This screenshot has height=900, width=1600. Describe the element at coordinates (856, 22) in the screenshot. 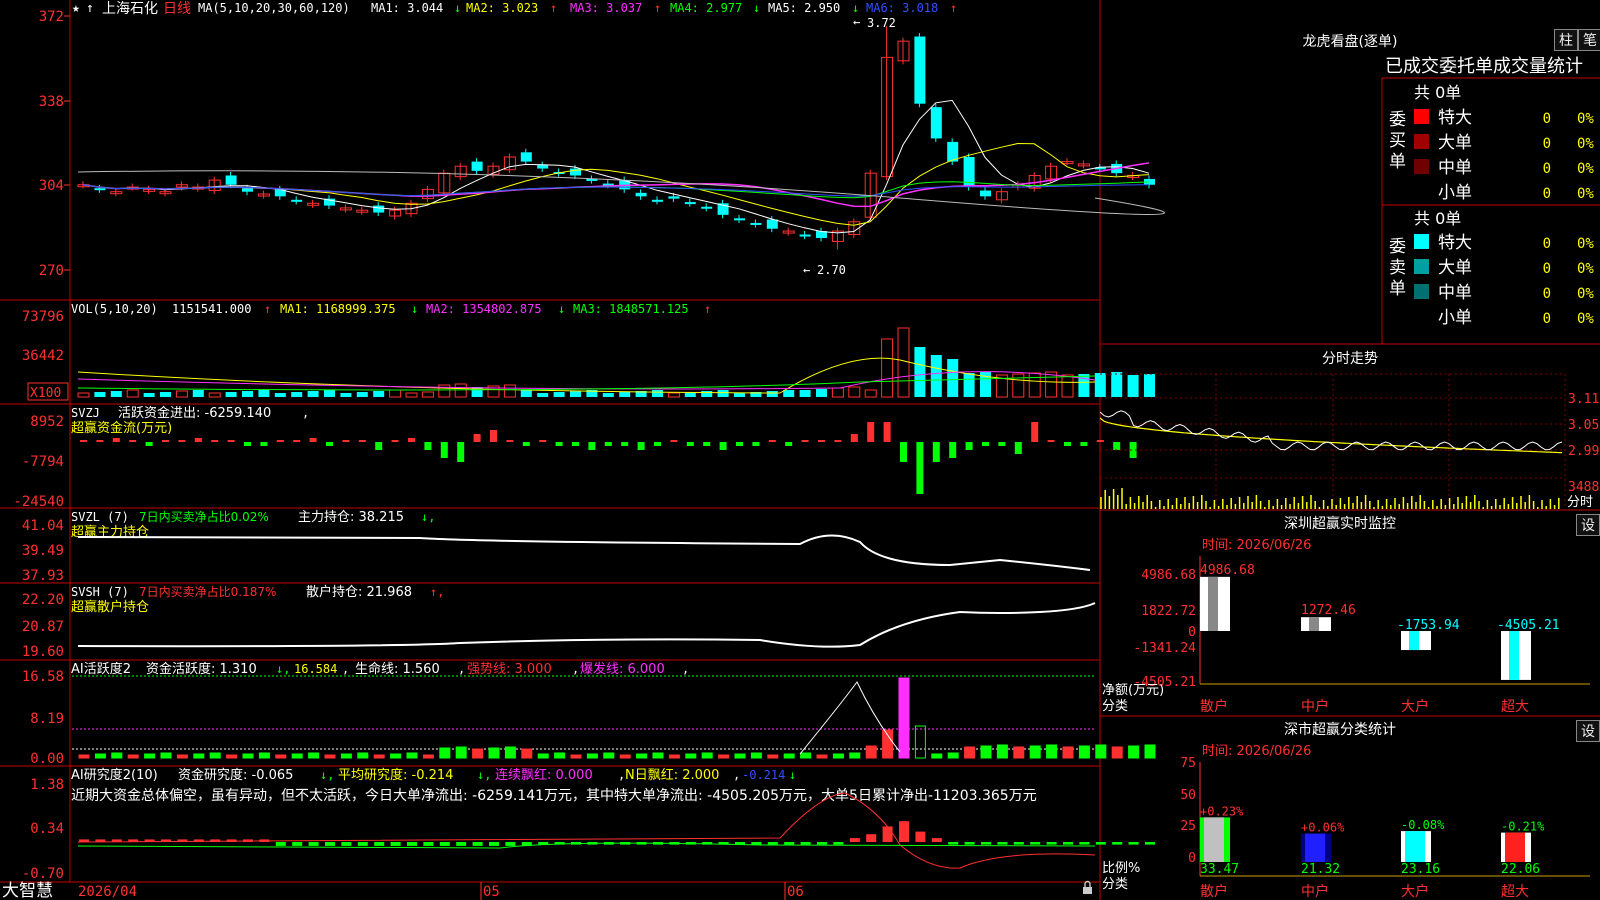

I see `high-marker-arrow: ←` at that location.